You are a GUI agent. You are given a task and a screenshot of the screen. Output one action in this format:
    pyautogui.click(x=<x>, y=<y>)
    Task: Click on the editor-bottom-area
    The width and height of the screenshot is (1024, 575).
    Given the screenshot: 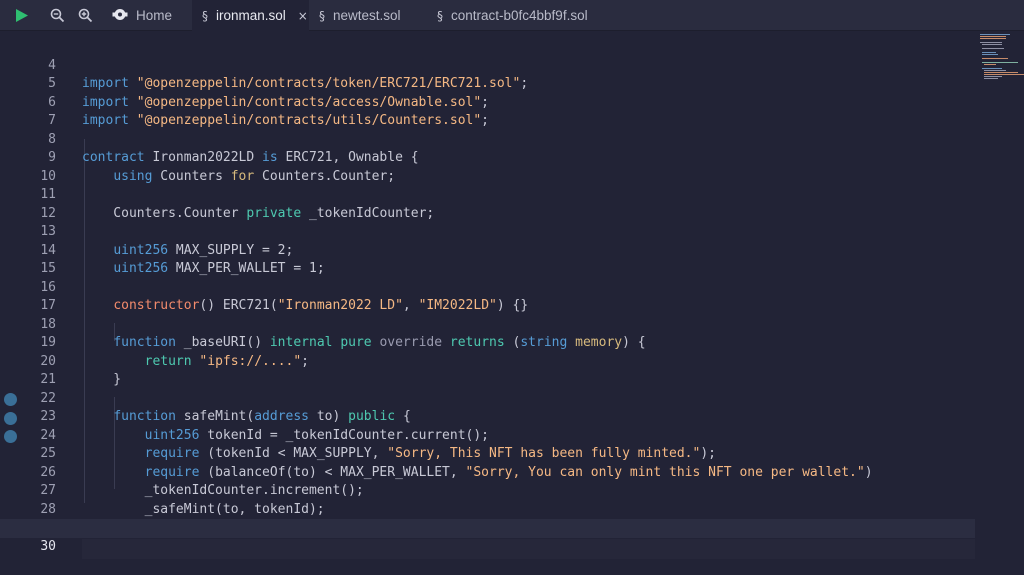 What is the action you would take?
    pyautogui.click(x=528, y=549)
    